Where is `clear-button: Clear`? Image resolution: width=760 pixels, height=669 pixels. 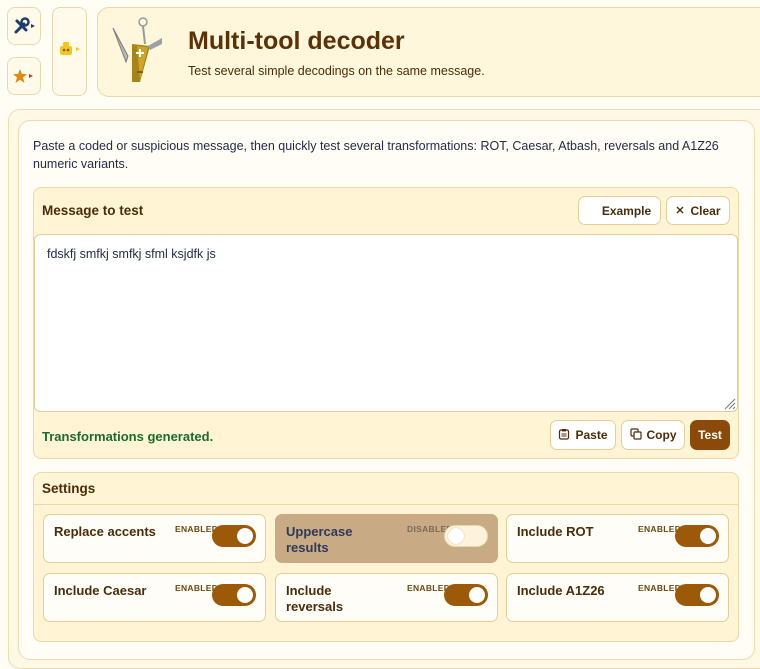
clear-button: Clear is located at coordinates (698, 210).